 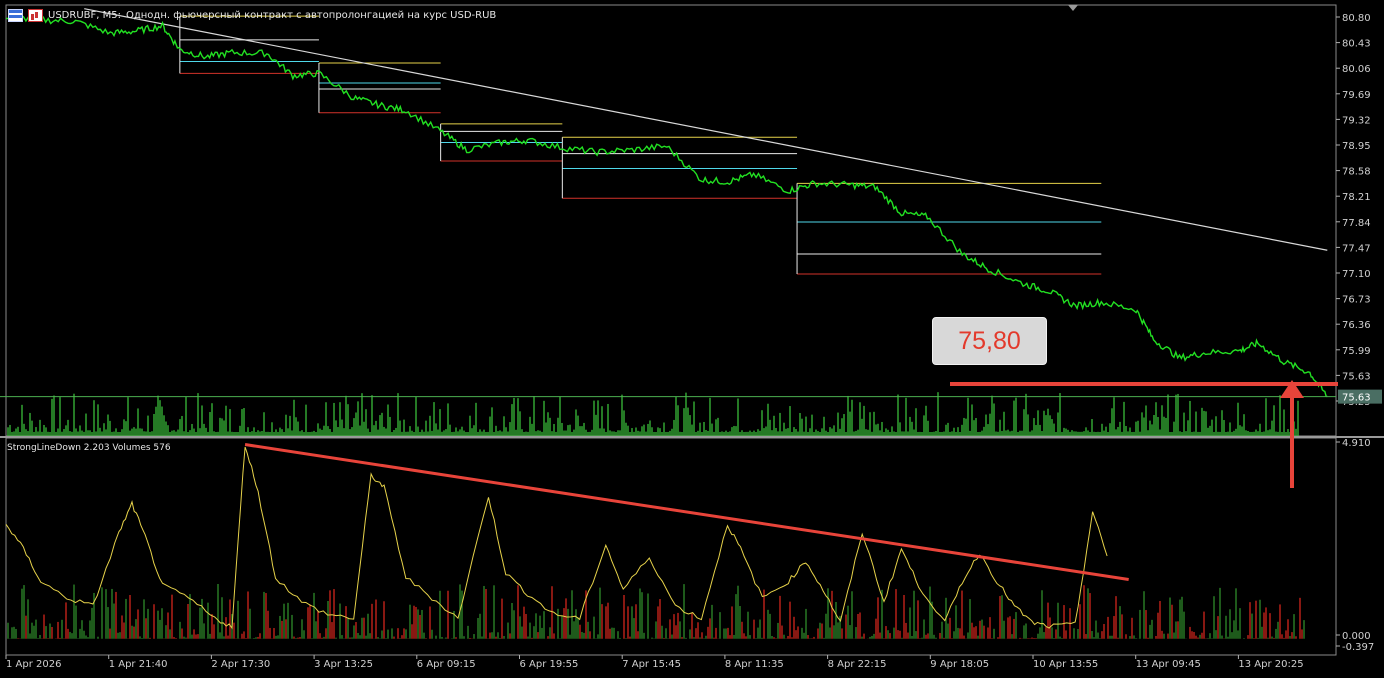 I want to click on indicator-axis-label: 0.000, so click(x=1356, y=636).